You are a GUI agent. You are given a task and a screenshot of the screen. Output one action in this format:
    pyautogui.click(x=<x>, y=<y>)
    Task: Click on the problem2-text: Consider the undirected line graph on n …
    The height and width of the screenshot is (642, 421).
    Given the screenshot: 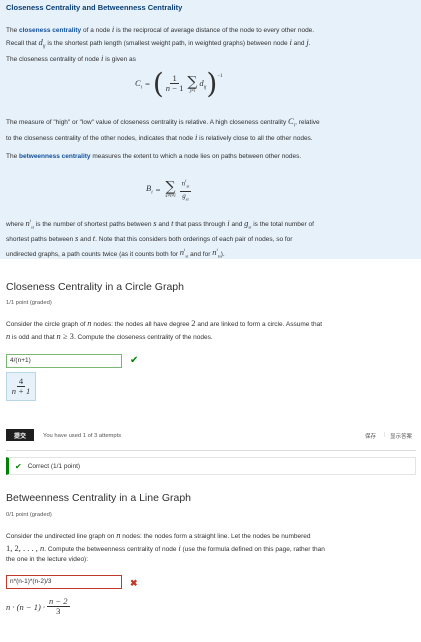 What is the action you would take?
    pyautogui.click(x=165, y=546)
    